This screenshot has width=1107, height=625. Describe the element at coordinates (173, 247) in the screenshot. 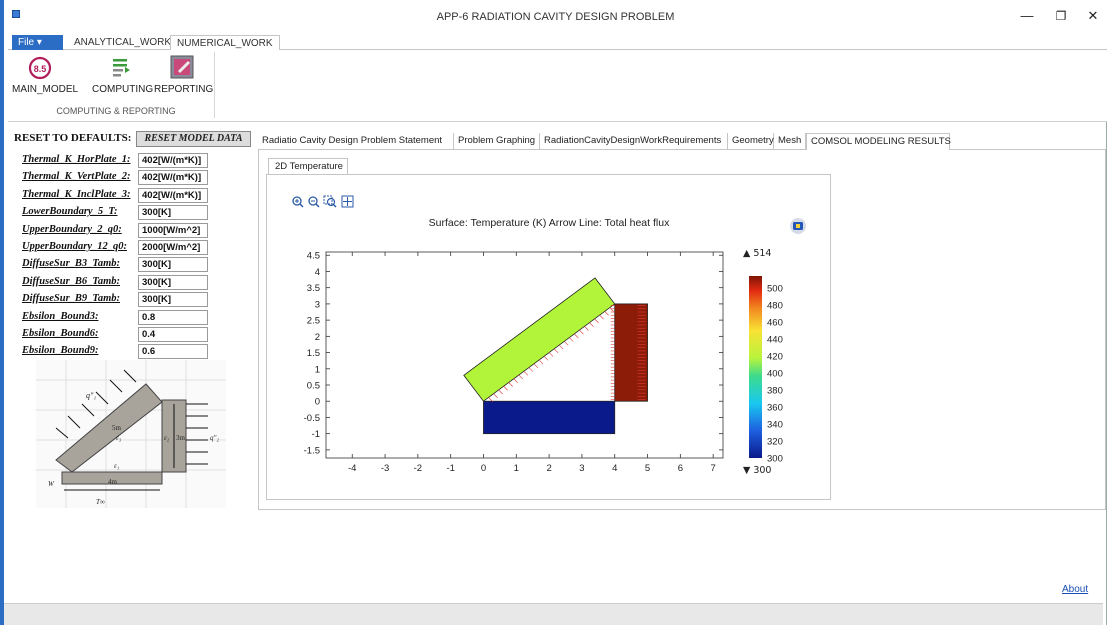

I see `param-value-field: 2000[W/m^2]` at that location.